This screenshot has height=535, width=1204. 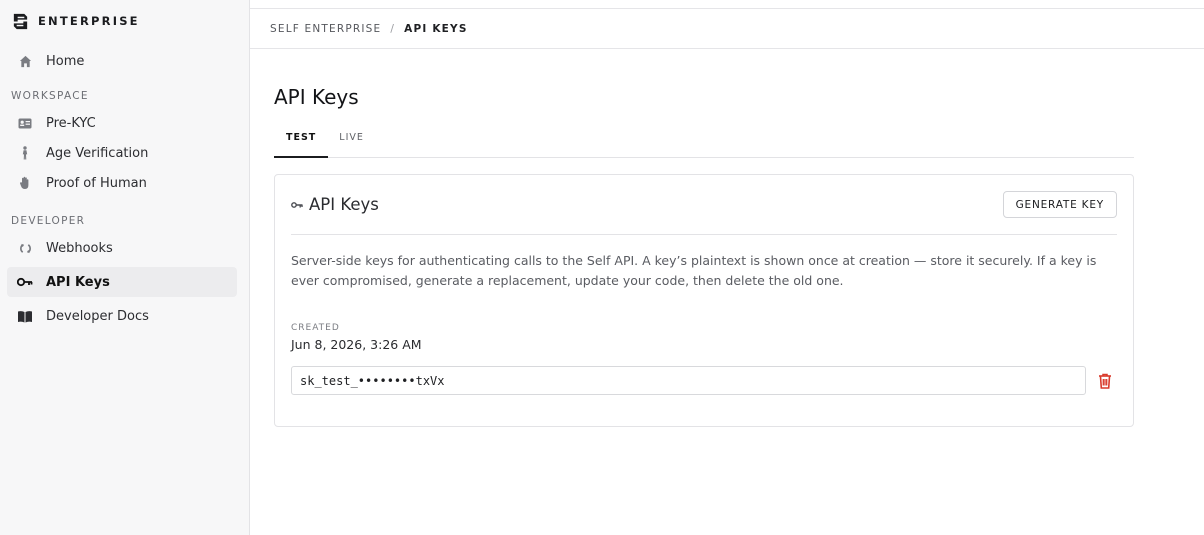 I want to click on sidebar-item-webhooks: Webhooks, so click(x=122, y=248).